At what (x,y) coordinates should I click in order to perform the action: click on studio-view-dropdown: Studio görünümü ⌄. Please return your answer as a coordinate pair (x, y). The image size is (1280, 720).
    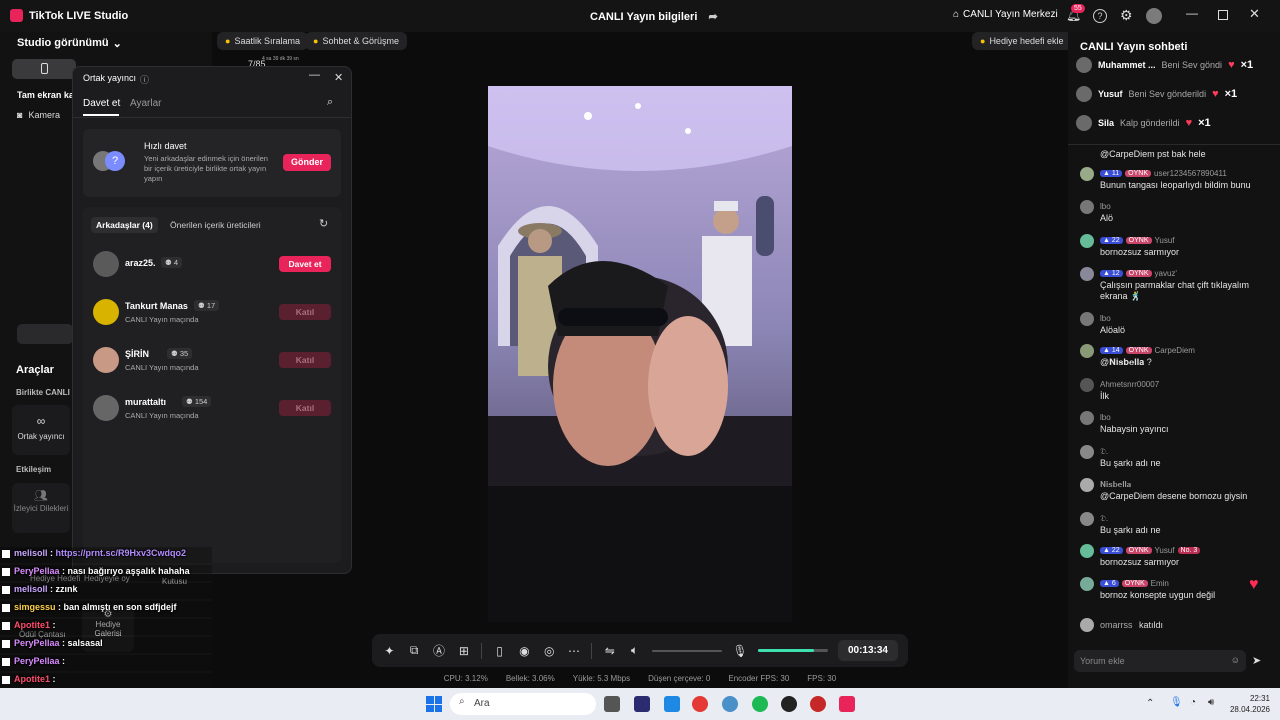
    Looking at the image, I should click on (69, 43).